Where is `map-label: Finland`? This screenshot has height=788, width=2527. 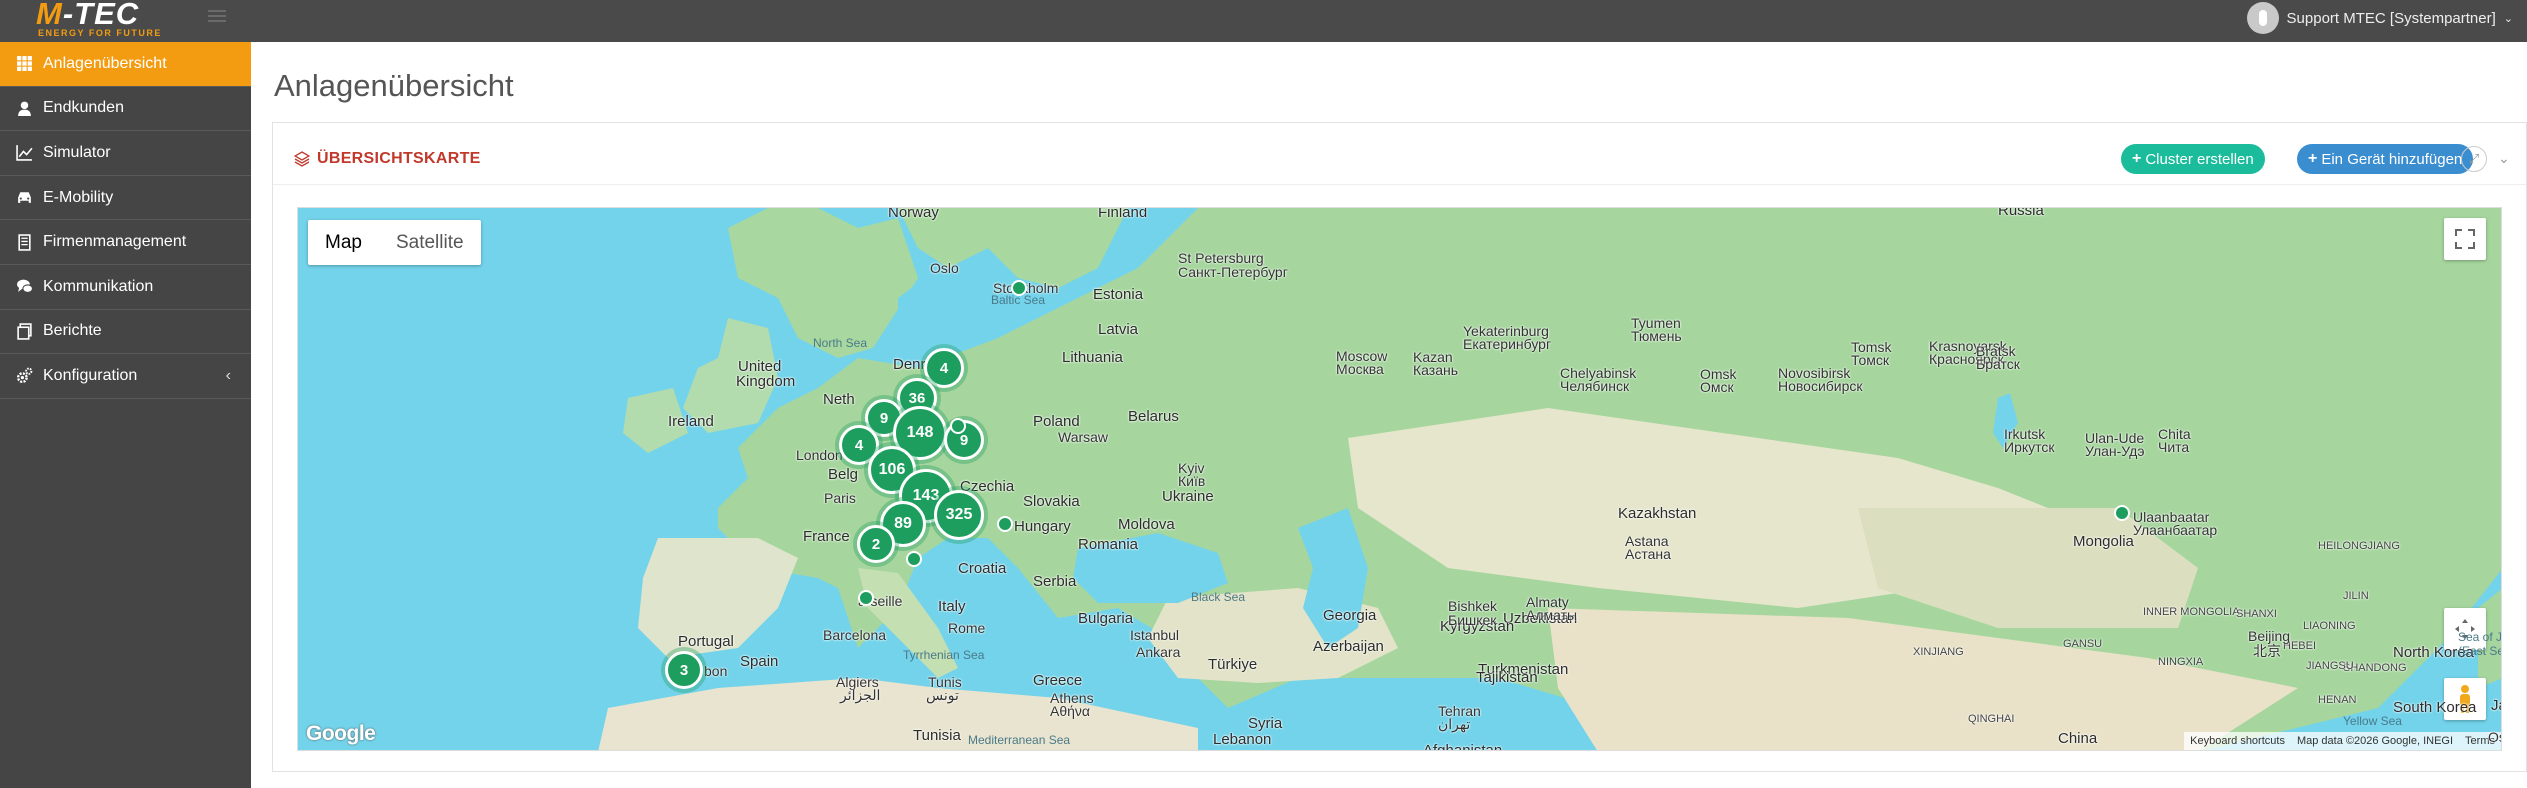 map-label: Finland is located at coordinates (1123, 214).